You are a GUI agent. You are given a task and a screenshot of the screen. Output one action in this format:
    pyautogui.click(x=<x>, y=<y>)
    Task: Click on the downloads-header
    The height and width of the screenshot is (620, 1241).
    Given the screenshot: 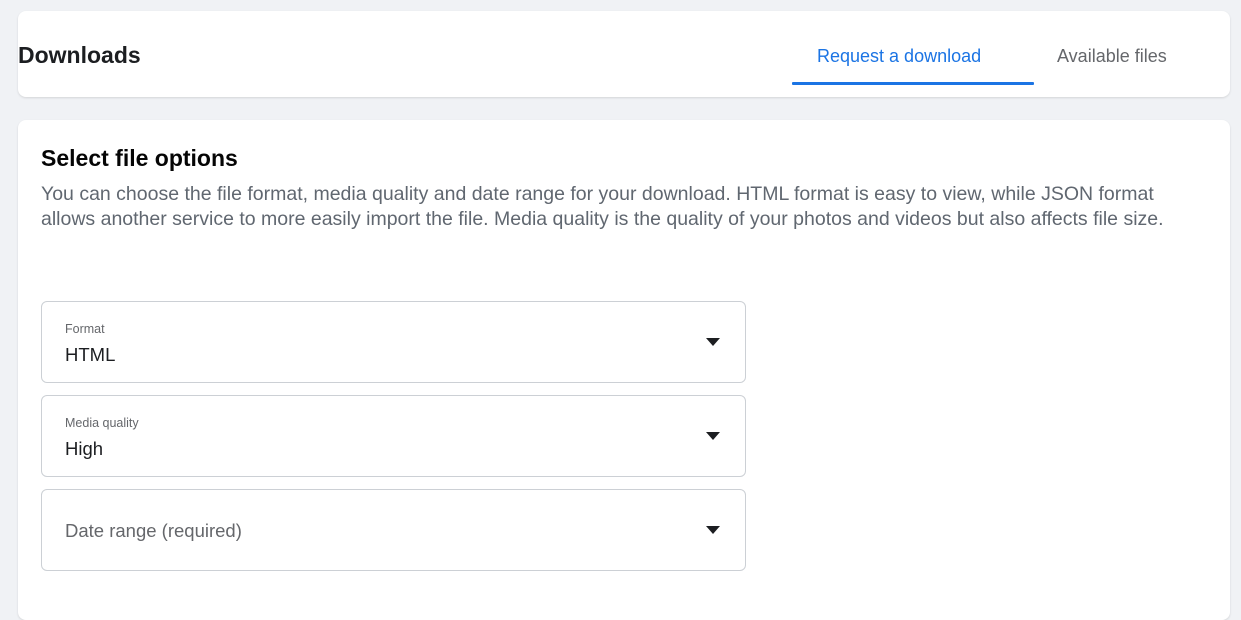 What is the action you would take?
    pyautogui.click(x=624, y=54)
    